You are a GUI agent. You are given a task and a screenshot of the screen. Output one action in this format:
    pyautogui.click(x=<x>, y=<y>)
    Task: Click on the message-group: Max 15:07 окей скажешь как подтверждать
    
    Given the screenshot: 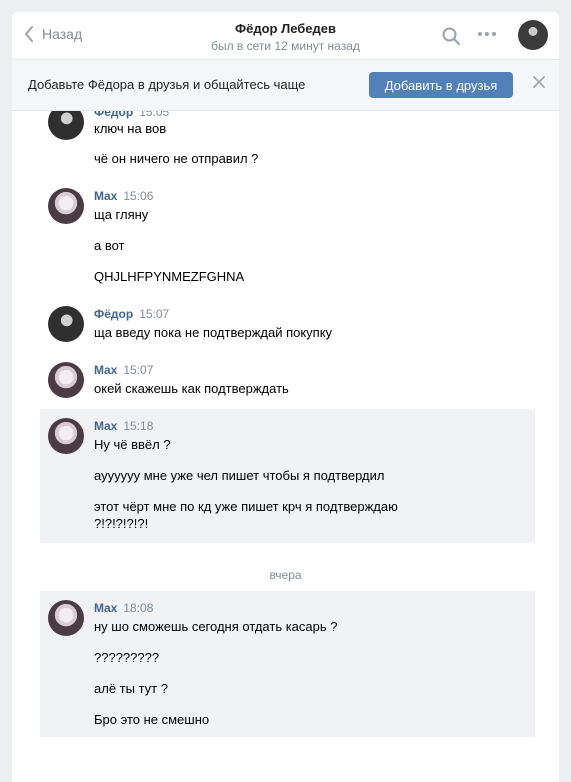 What is the action you would take?
    pyautogui.click(x=287, y=382)
    